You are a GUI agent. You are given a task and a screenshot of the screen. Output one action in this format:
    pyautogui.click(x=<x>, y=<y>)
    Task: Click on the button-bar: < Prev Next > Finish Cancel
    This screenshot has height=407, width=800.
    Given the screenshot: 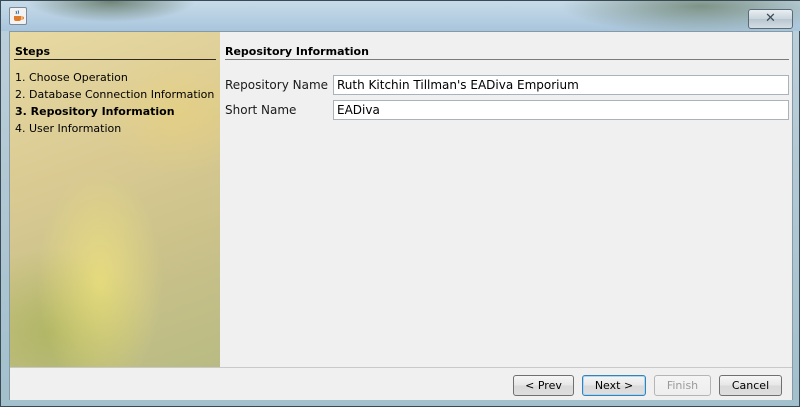 What is the action you would take?
    pyautogui.click(x=401, y=383)
    